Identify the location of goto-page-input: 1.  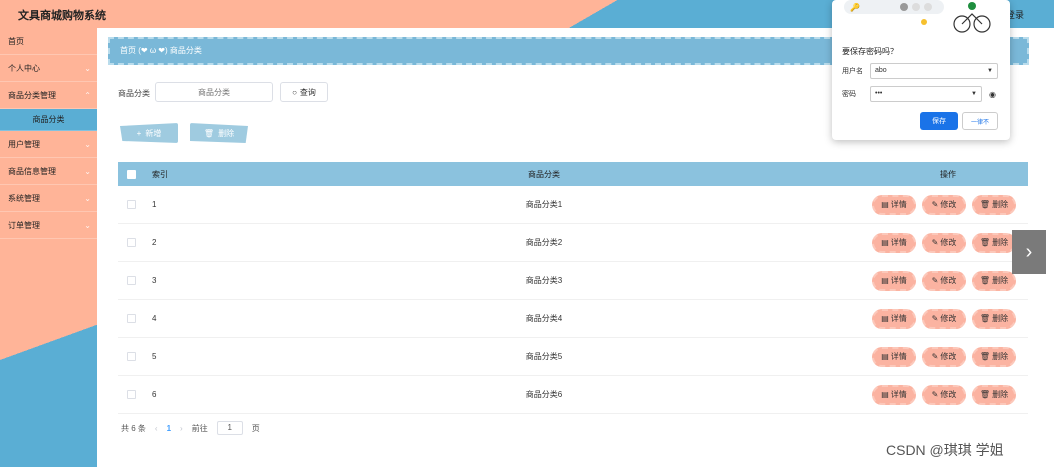
(229, 428).